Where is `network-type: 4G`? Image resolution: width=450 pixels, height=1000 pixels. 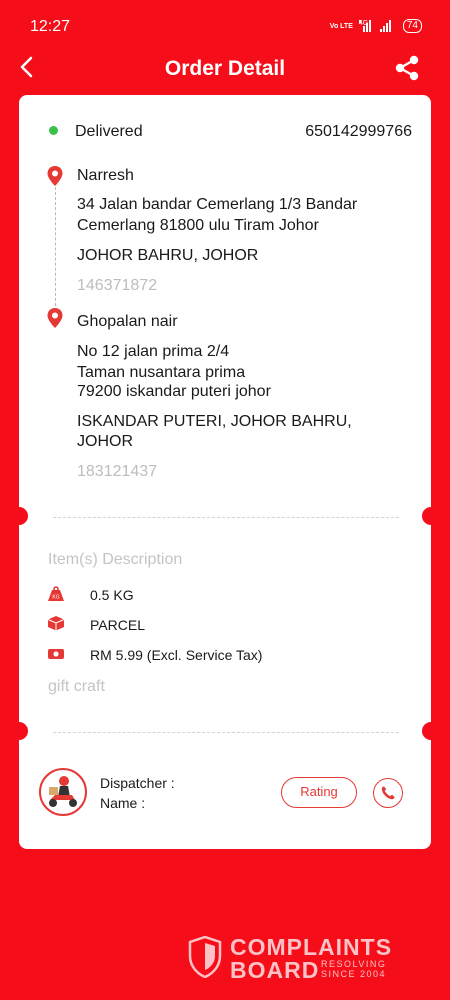 network-type: 4G is located at coordinates (363, 23).